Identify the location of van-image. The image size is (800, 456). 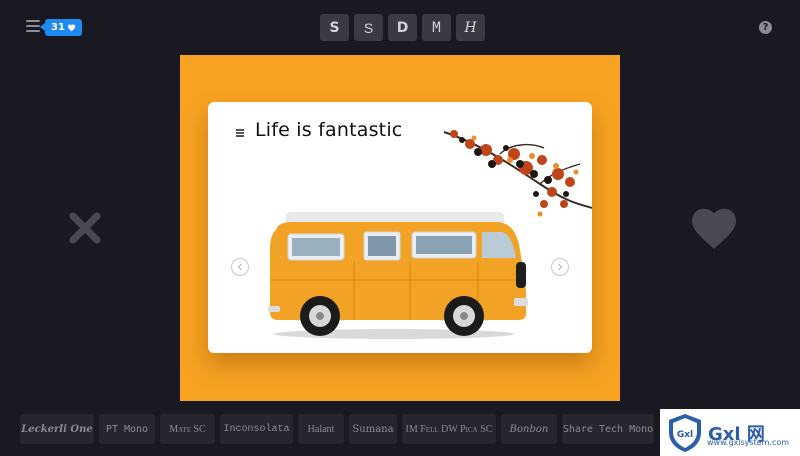
(398, 275).